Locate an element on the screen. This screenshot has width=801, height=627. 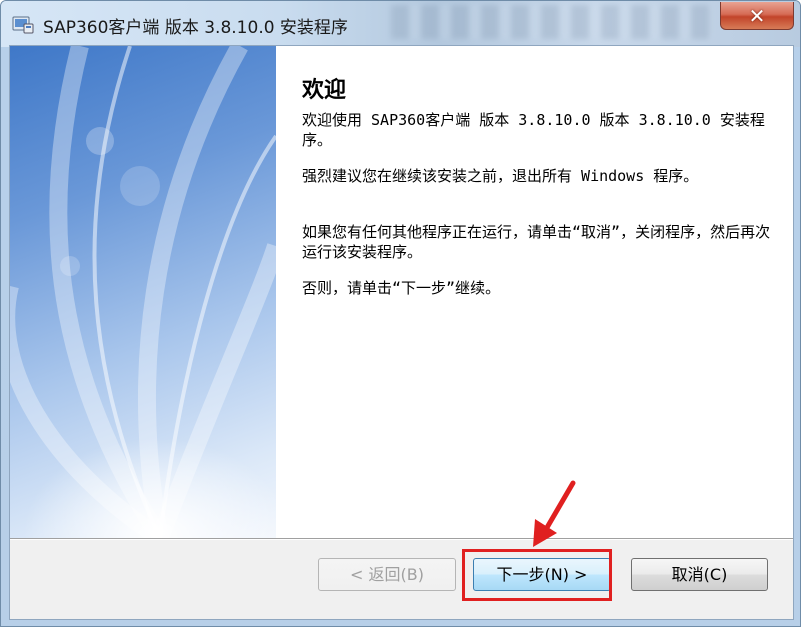
exit-programs-paragraph: 强烈建议您在继续该安装之前，退出所有 Windows 程序。 is located at coordinates (500, 176).